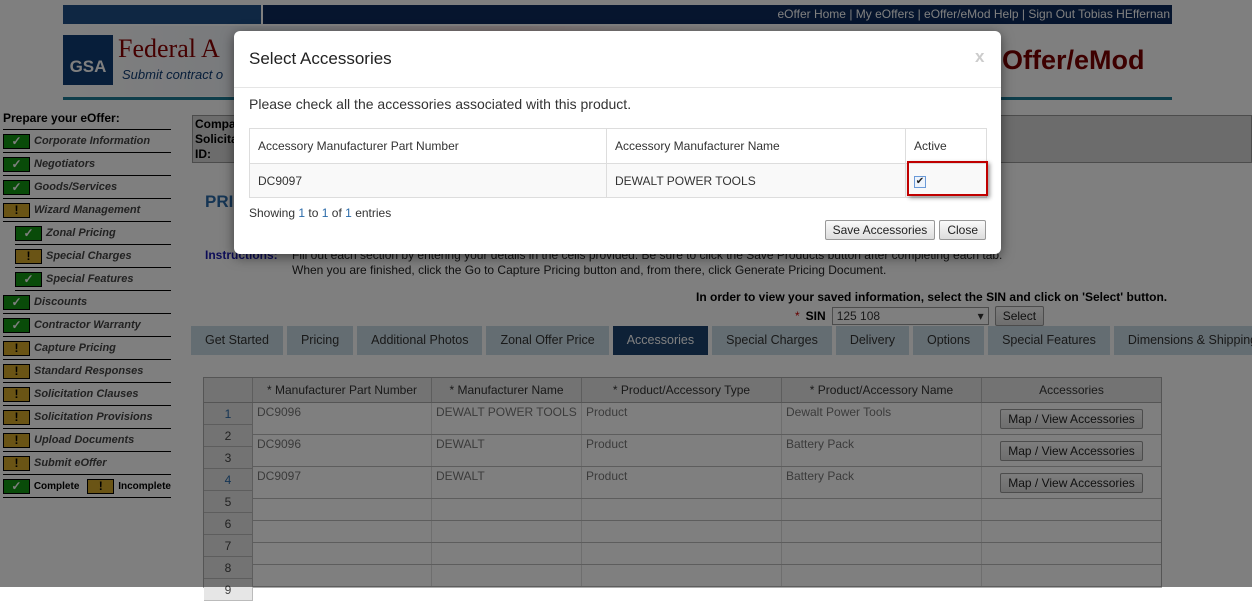 The width and height of the screenshot is (1252, 601). What do you see at coordinates (880, 230) in the screenshot?
I see `save-accessories-button: Save Accessories` at bounding box center [880, 230].